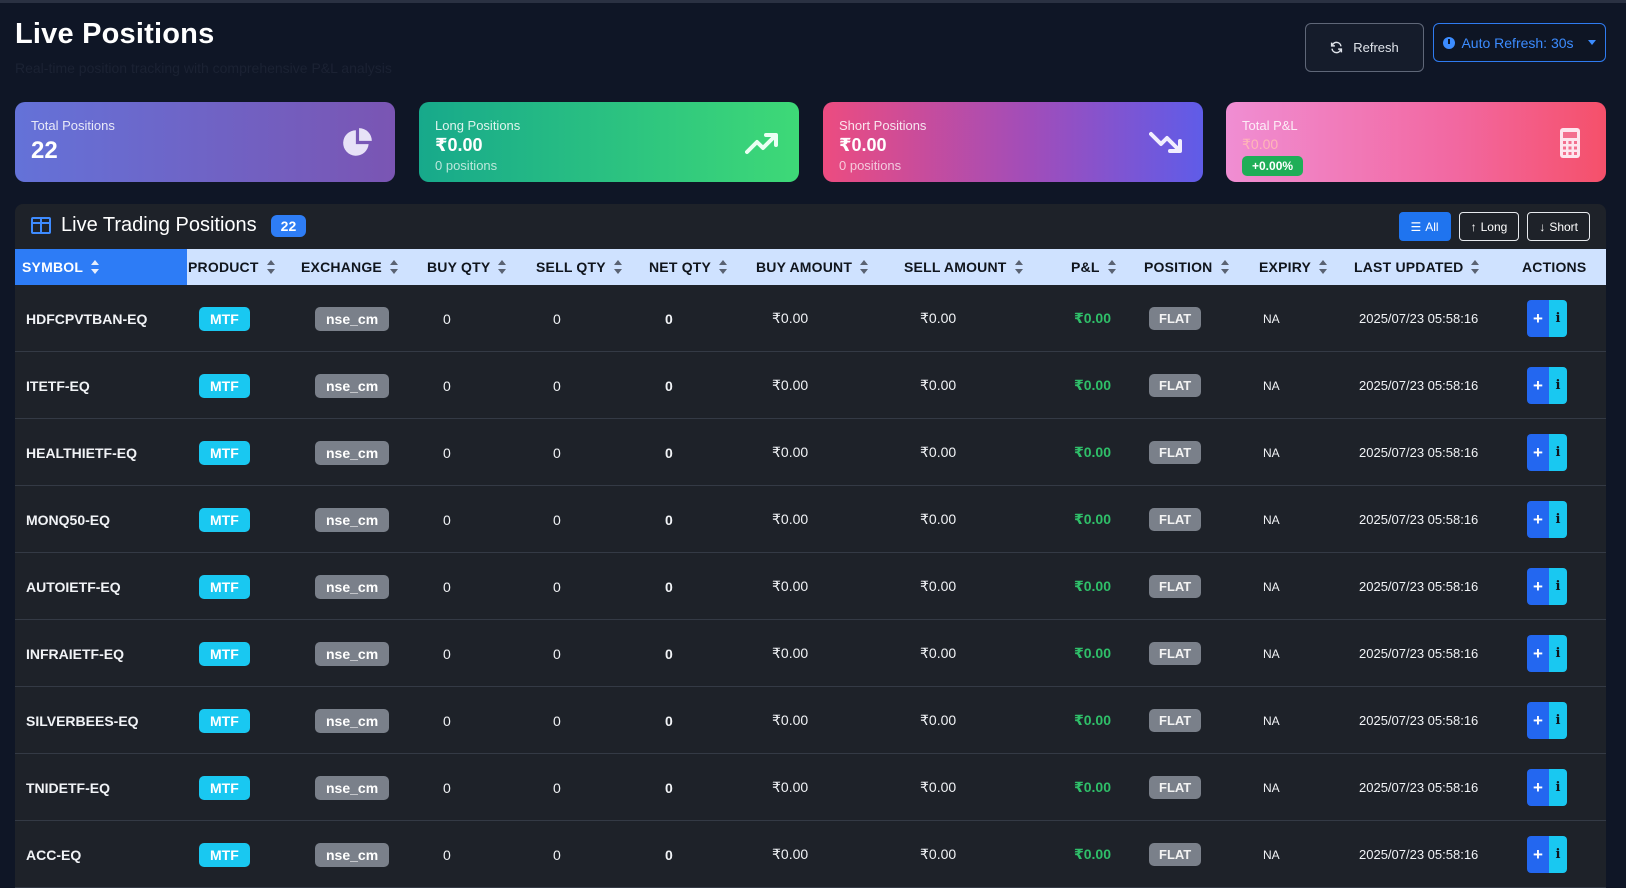  What do you see at coordinates (1364, 47) in the screenshot?
I see `refresh-button: Refresh` at bounding box center [1364, 47].